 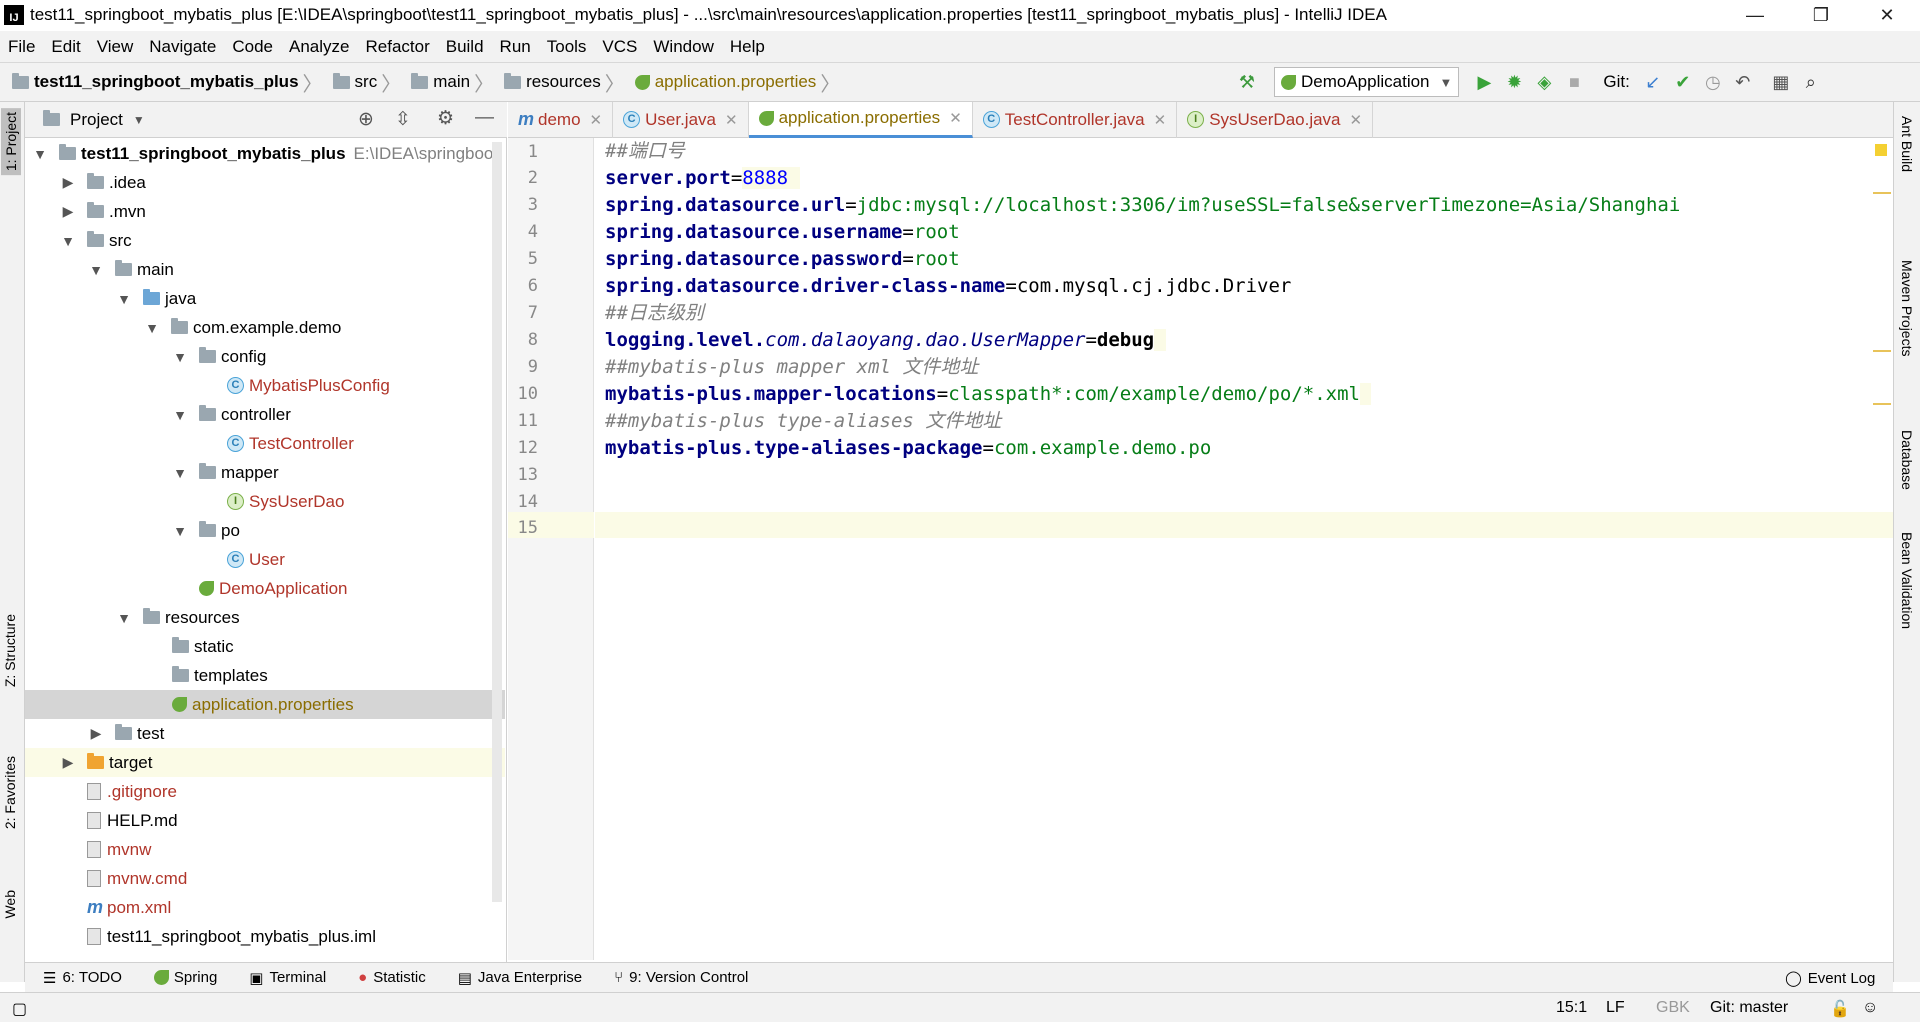 I want to click on menu-window: Window, so click(x=683, y=46).